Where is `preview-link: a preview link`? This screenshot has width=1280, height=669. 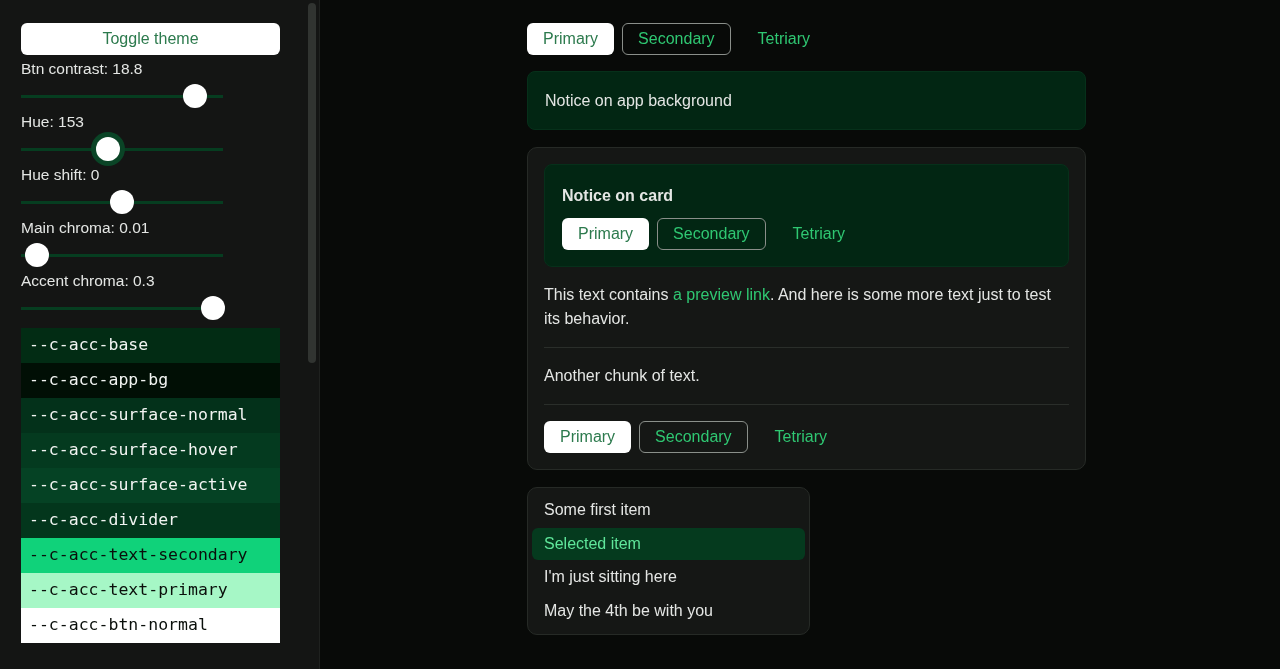 preview-link: a preview link is located at coordinates (721, 294).